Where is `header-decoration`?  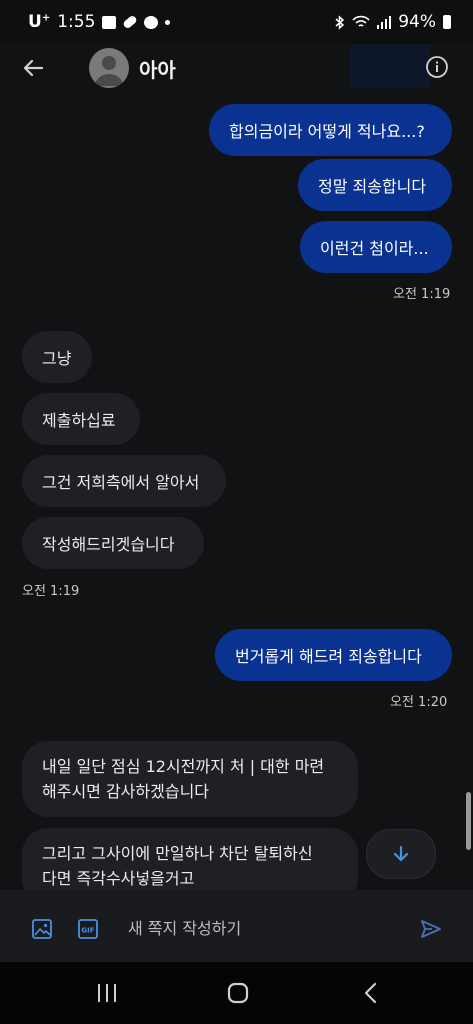
header-decoration is located at coordinates (390, 66).